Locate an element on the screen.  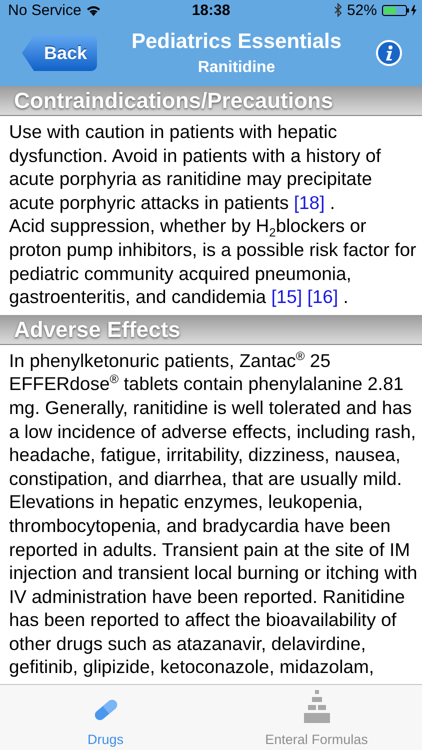
section-header: Adverse Effects is located at coordinates (211, 329).